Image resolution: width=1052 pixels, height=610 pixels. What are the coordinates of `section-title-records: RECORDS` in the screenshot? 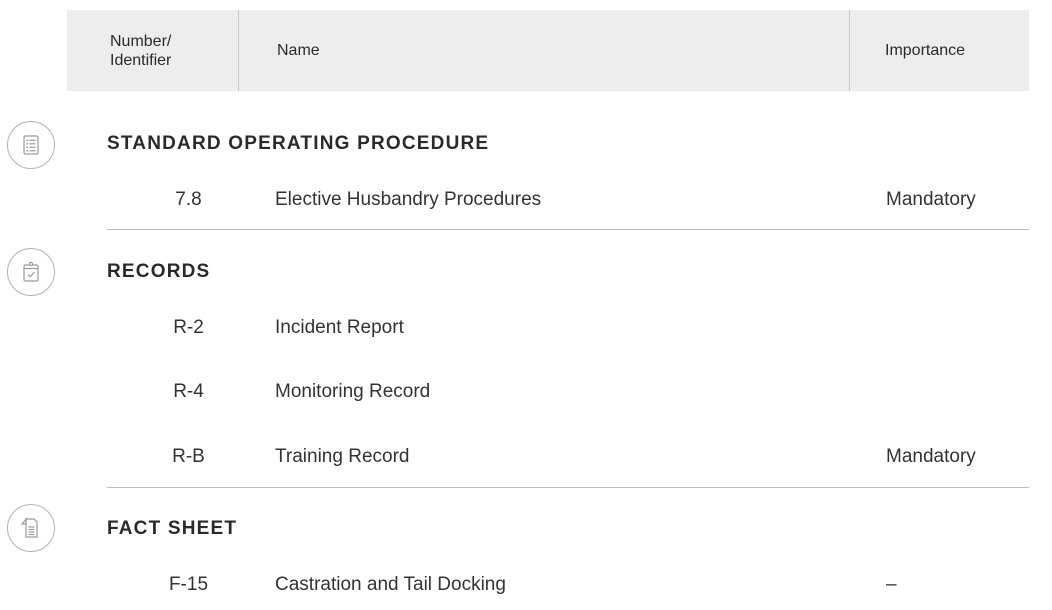 It's located at (159, 271).